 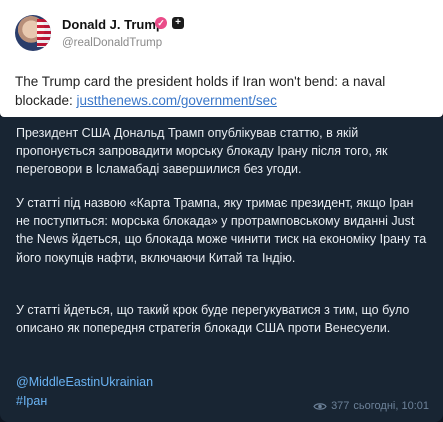 What do you see at coordinates (112, 43) in the screenshot?
I see `author-handle: @realDonaldTrump` at bounding box center [112, 43].